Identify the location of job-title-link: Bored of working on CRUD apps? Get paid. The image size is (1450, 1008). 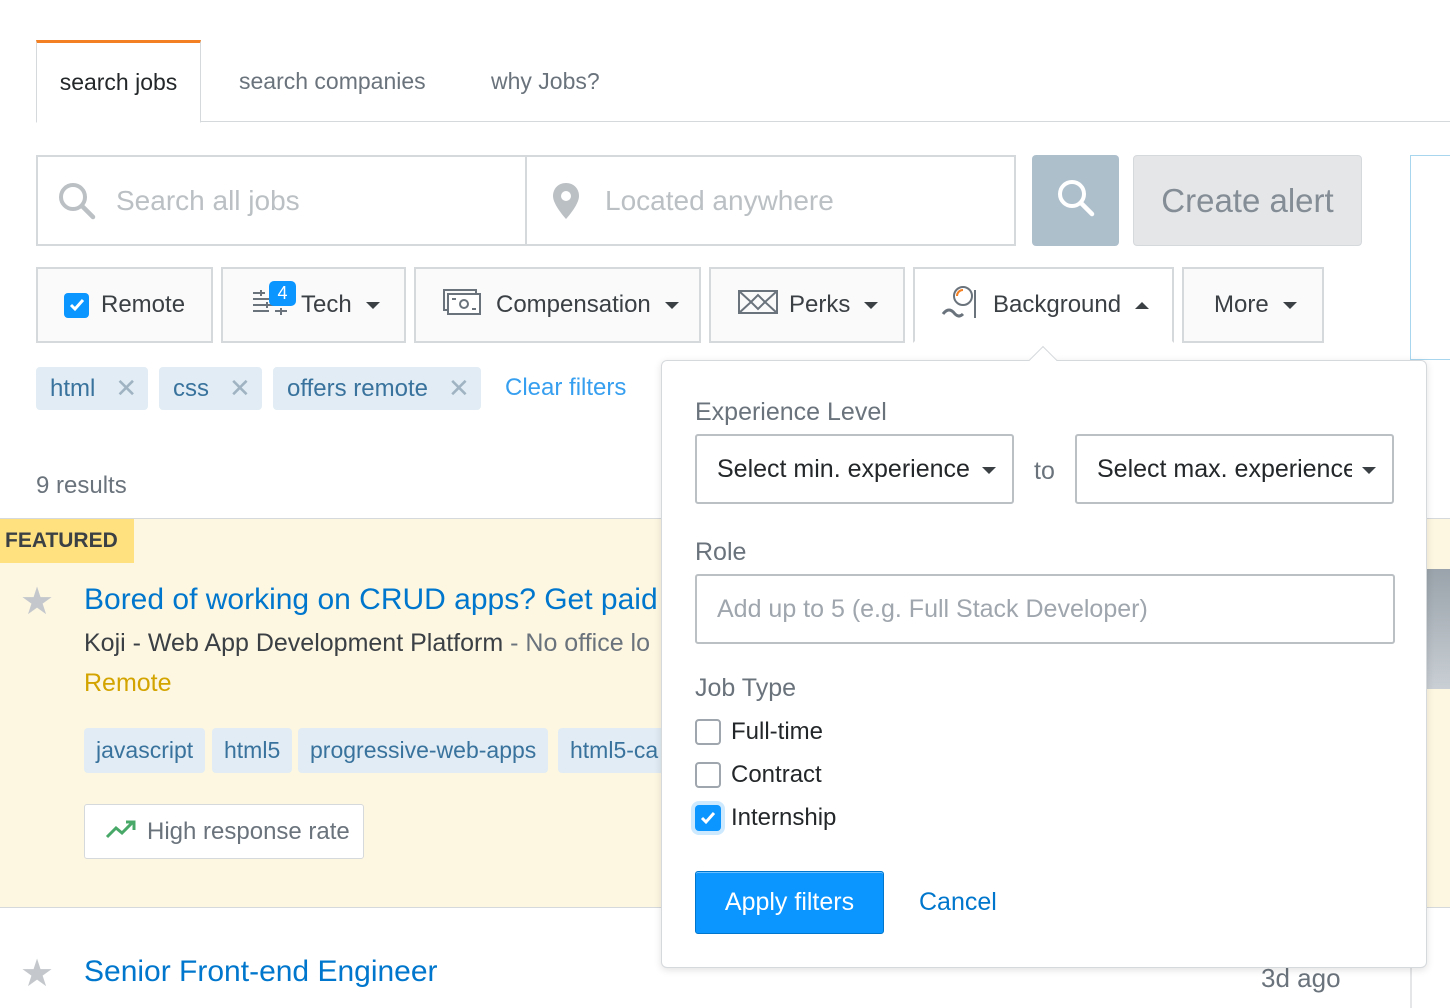
(371, 600).